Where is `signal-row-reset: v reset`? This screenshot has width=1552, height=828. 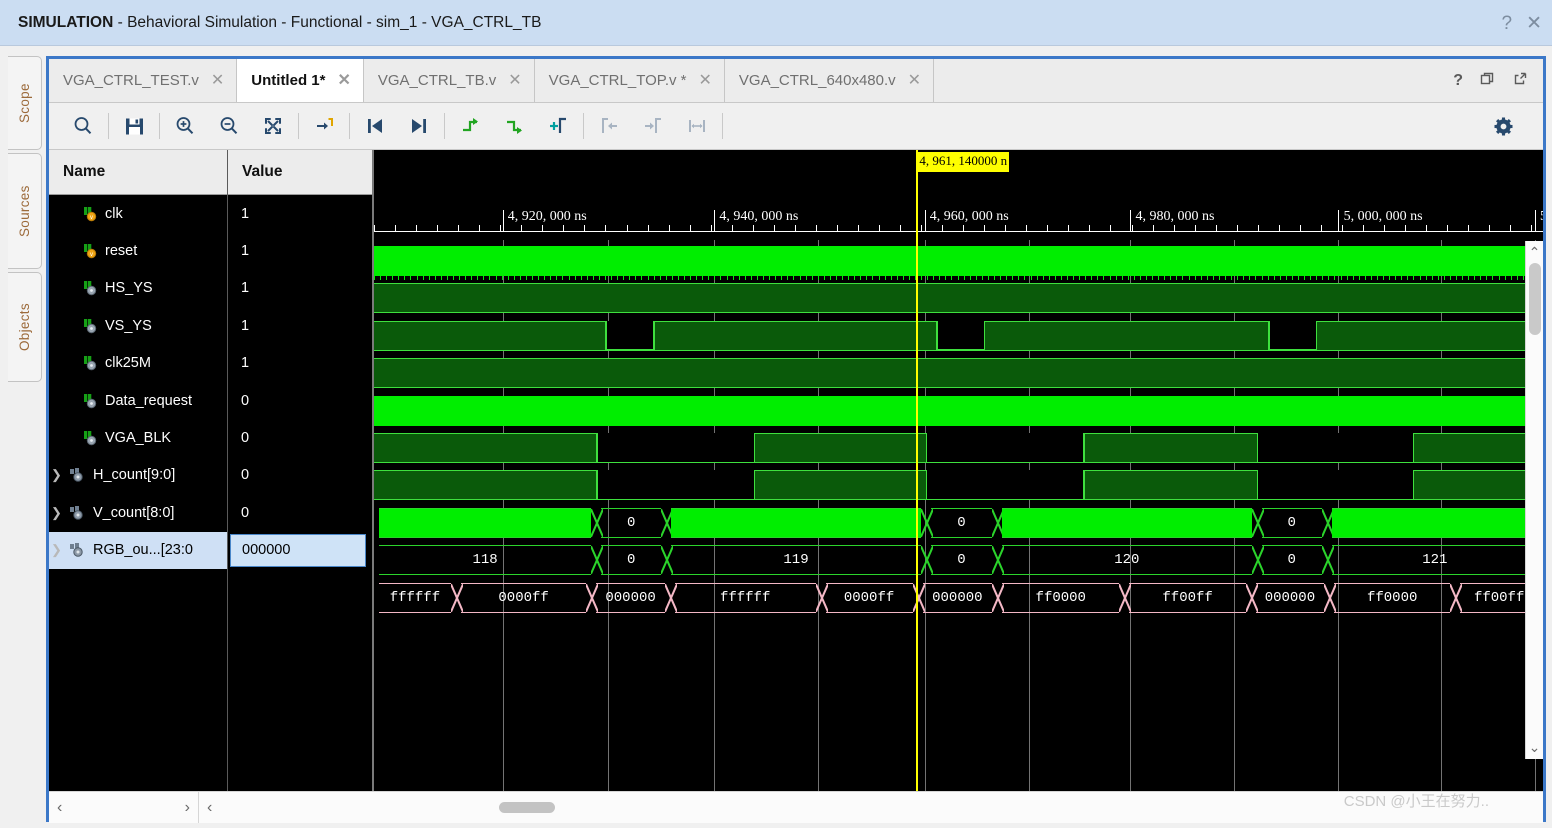
signal-row-reset: v reset is located at coordinates (138, 250).